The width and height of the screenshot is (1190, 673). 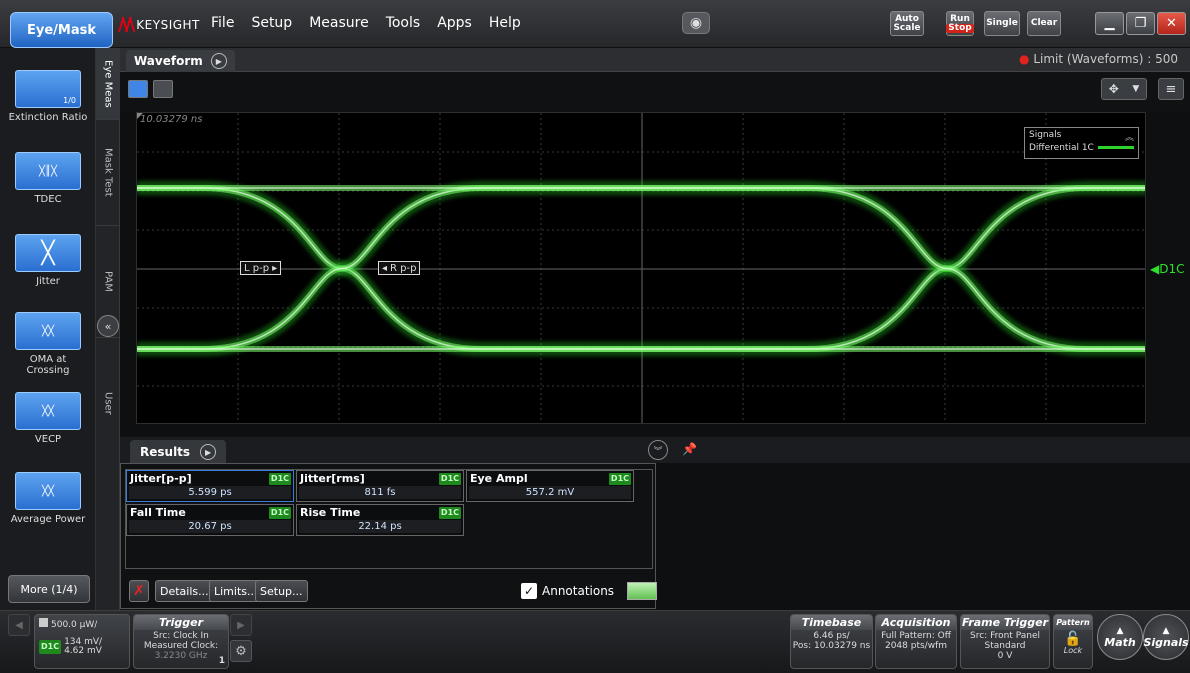 I want to click on menu-bar: File Setup Measure Tools Apps Help, so click(x=366, y=23).